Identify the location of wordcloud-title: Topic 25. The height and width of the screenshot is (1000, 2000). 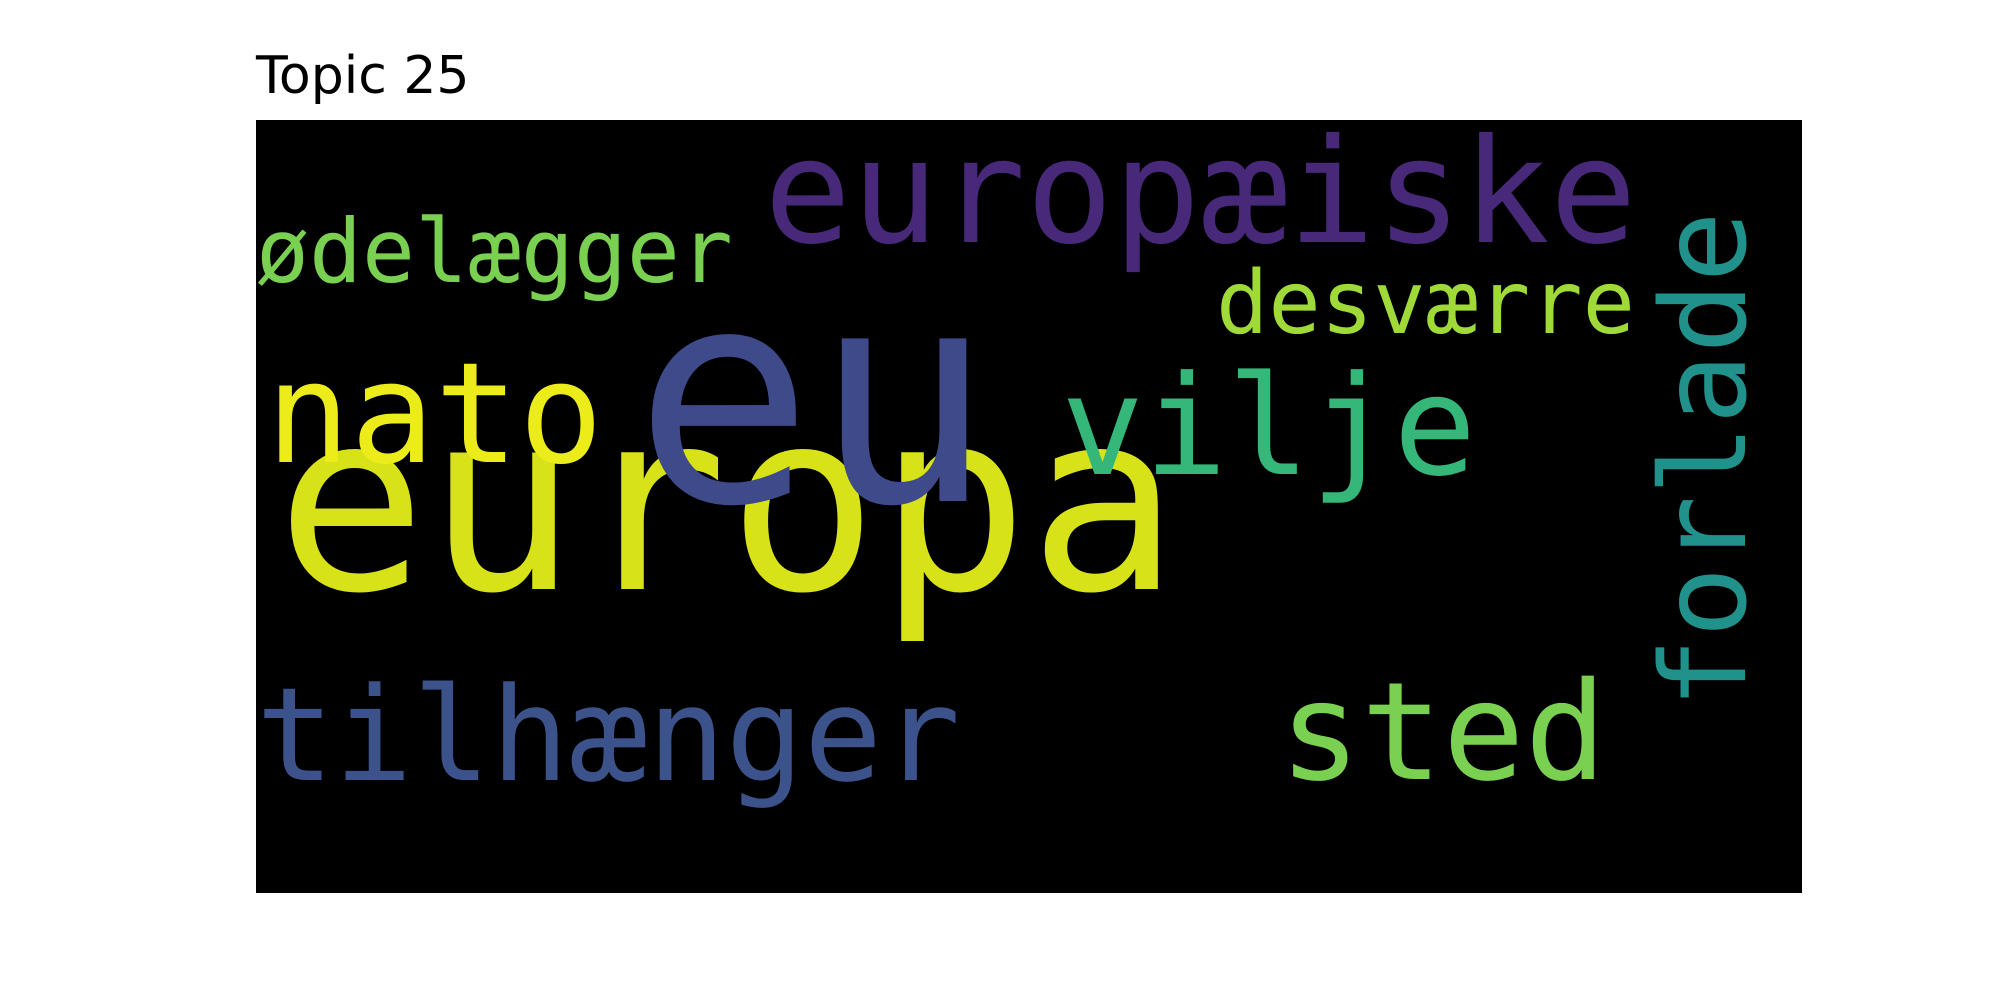
(363, 76).